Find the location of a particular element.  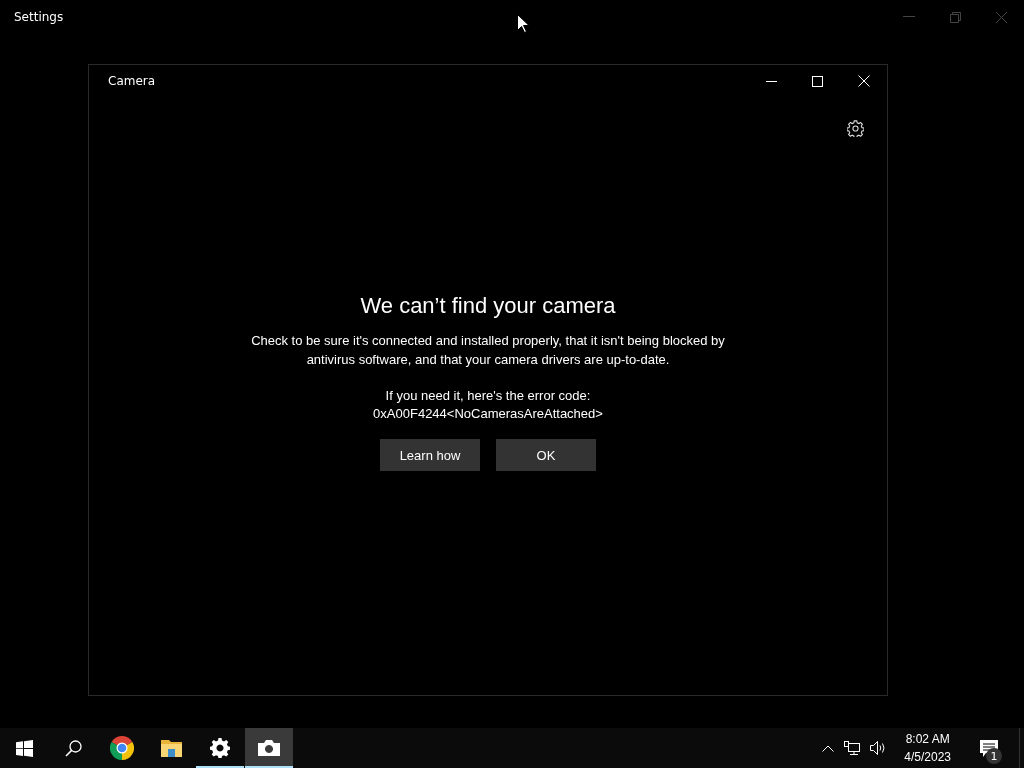

browser-icon is located at coordinates (122, 748).